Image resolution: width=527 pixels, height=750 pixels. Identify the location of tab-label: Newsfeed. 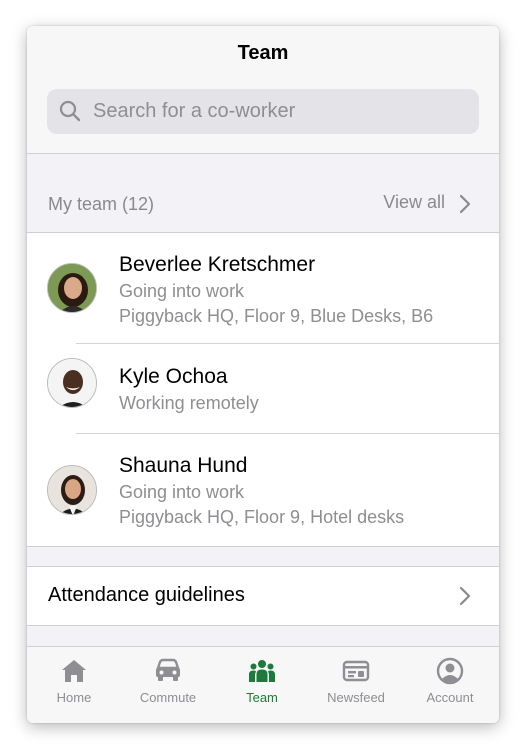
(356, 697).